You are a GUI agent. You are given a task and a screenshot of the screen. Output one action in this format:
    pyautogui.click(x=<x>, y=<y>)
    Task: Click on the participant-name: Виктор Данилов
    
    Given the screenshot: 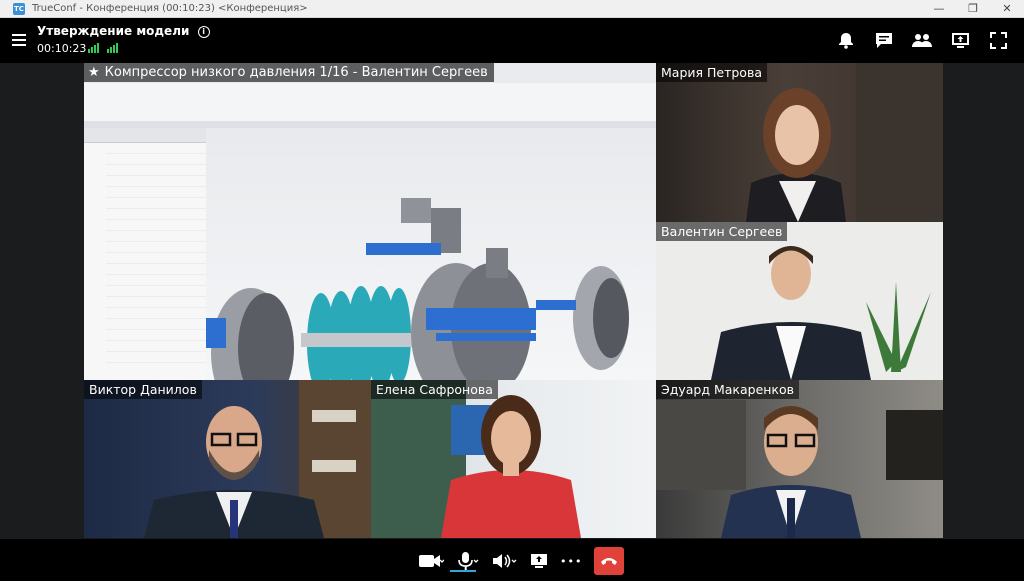 What is the action you would take?
    pyautogui.click(x=143, y=389)
    